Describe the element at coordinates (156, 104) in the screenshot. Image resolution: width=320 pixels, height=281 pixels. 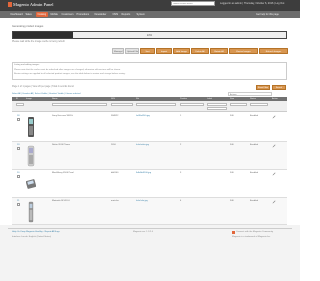
I see `filter-file-input` at that location.